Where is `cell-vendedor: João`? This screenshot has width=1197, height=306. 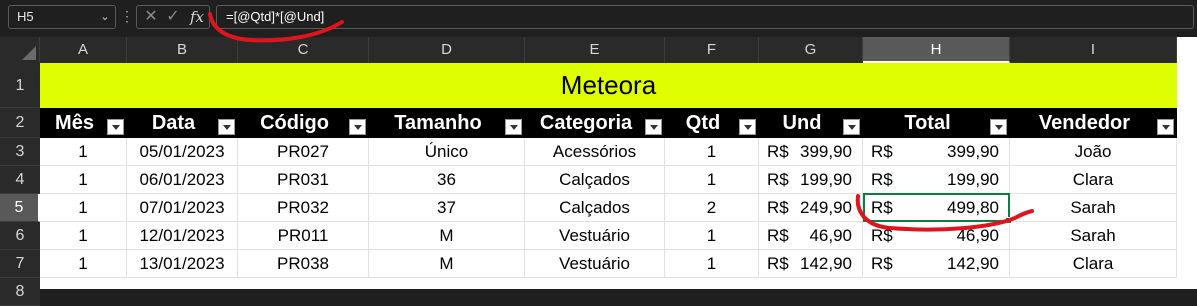 cell-vendedor: João is located at coordinates (1093, 152).